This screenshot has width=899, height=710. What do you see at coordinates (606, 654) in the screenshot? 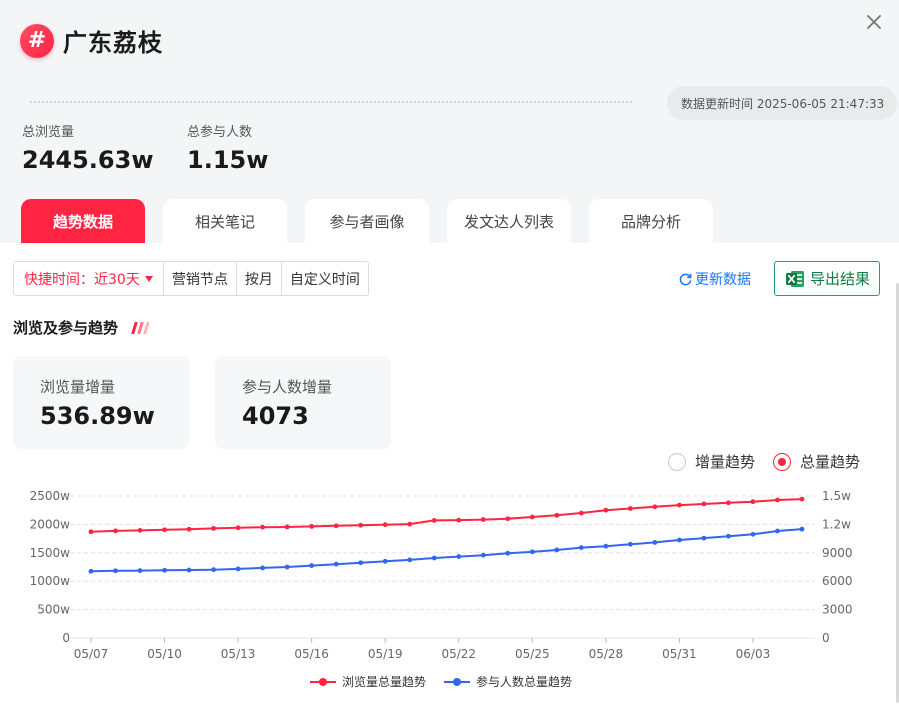
I see `x-tick-label: 05/28` at bounding box center [606, 654].